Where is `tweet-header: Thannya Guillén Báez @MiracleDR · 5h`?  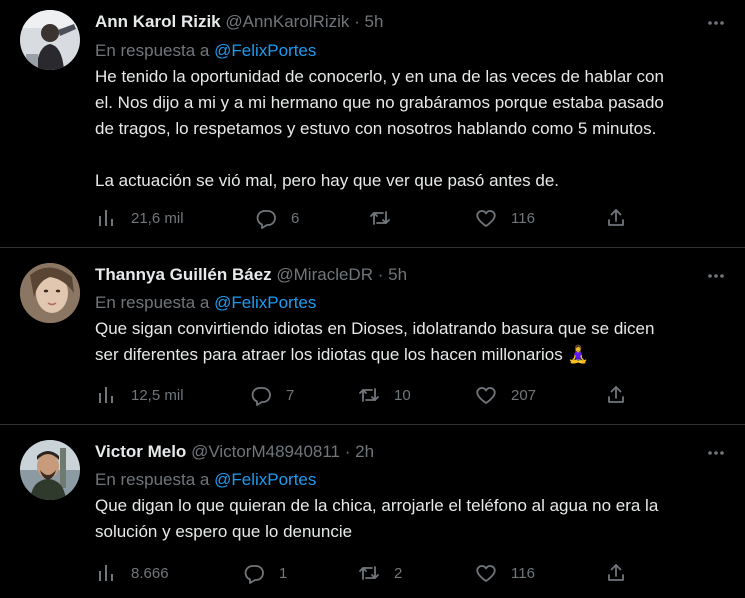 tweet-header: Thannya Guillén Báez @MiracleDR · 5h is located at coordinates (251, 276).